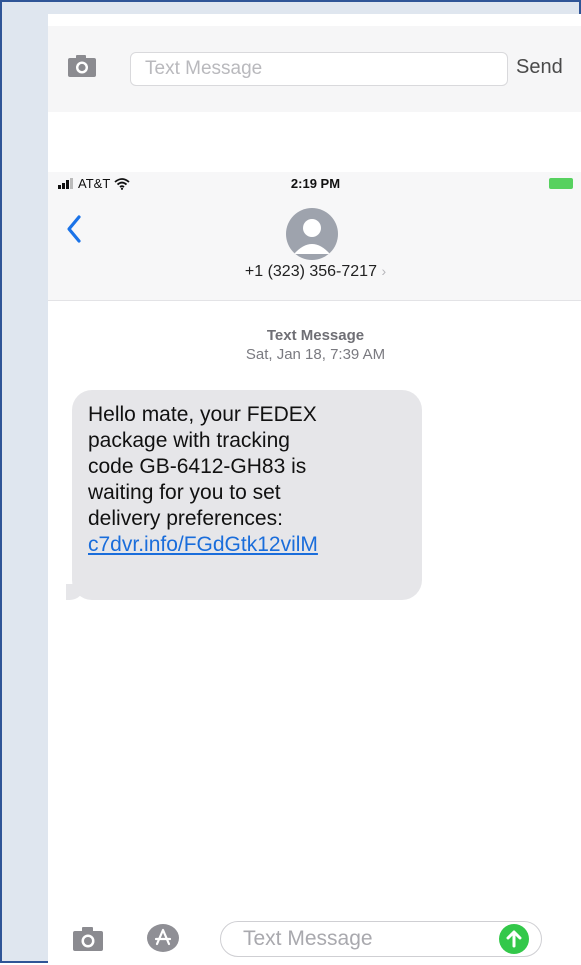  Describe the element at coordinates (163, 938) in the screenshot. I see `app-store-icon` at that location.